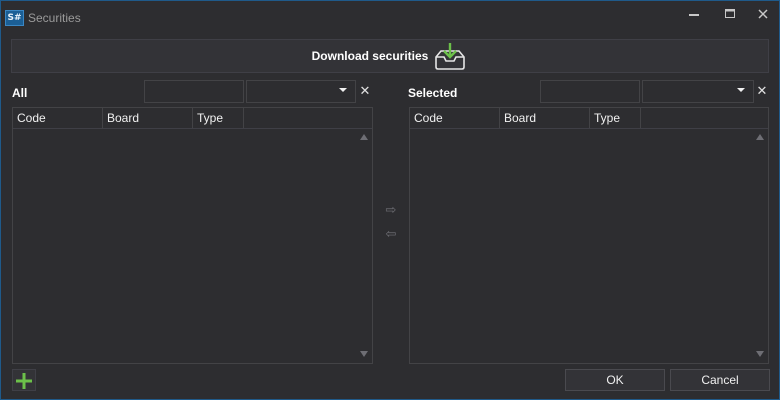 The height and width of the screenshot is (400, 780). Describe the element at coordinates (148, 118) in the screenshot. I see `all-col-board: Board` at that location.